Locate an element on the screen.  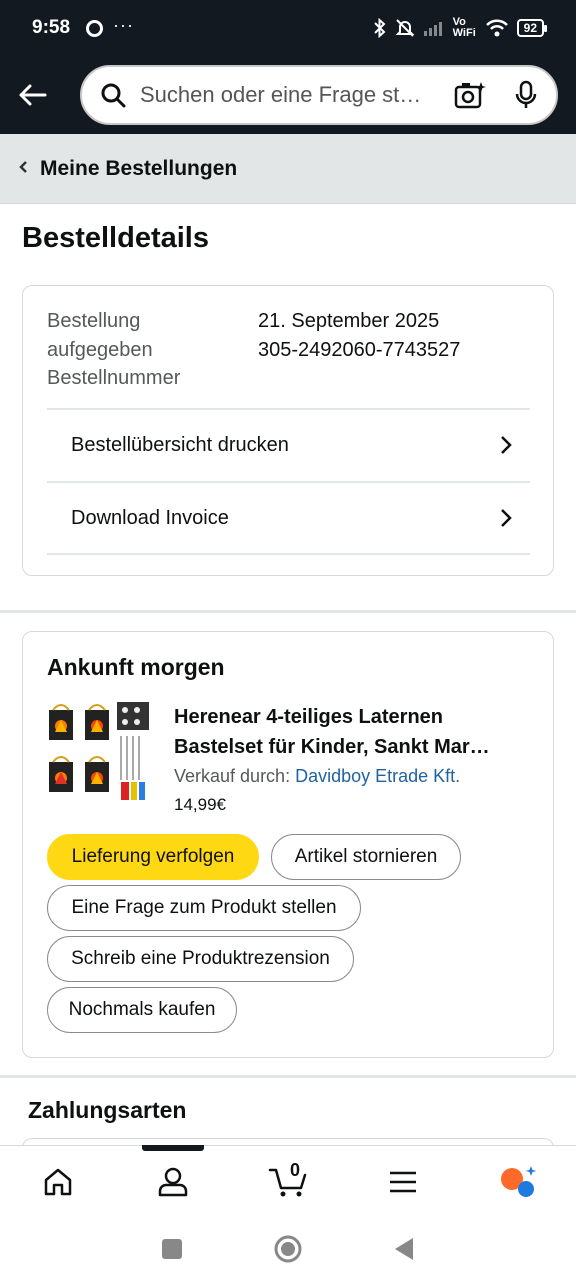
print-order-summary-label: Bestellübersicht drucken is located at coordinates (180, 444).